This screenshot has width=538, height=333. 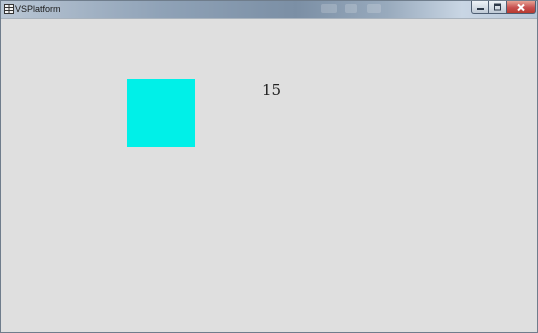 I want to click on maximize-button, so click(x=498, y=7).